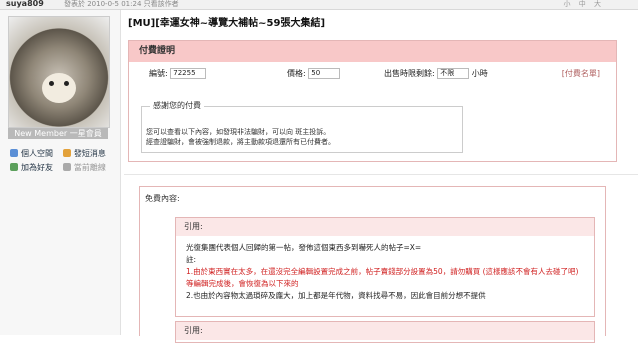 The height and width of the screenshot is (343, 638). Describe the element at coordinates (581, 73) in the screenshot. I see `payer-list-link: [付費名單]` at that location.